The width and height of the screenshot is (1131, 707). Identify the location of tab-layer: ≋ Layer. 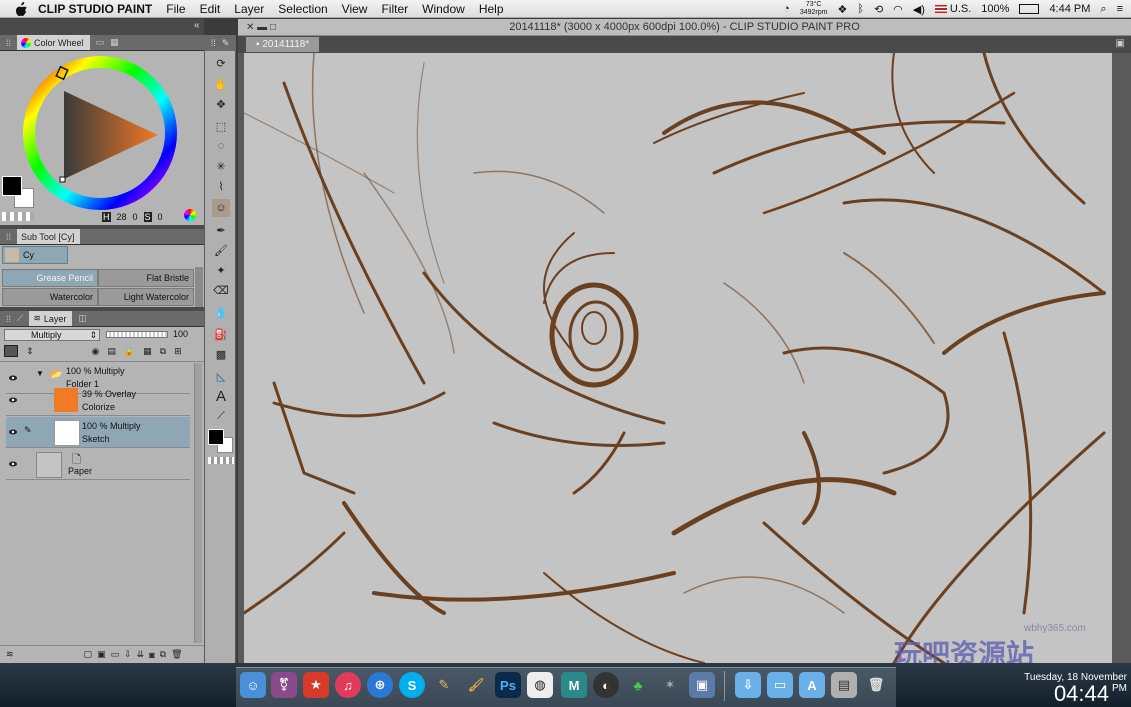
(51, 318).